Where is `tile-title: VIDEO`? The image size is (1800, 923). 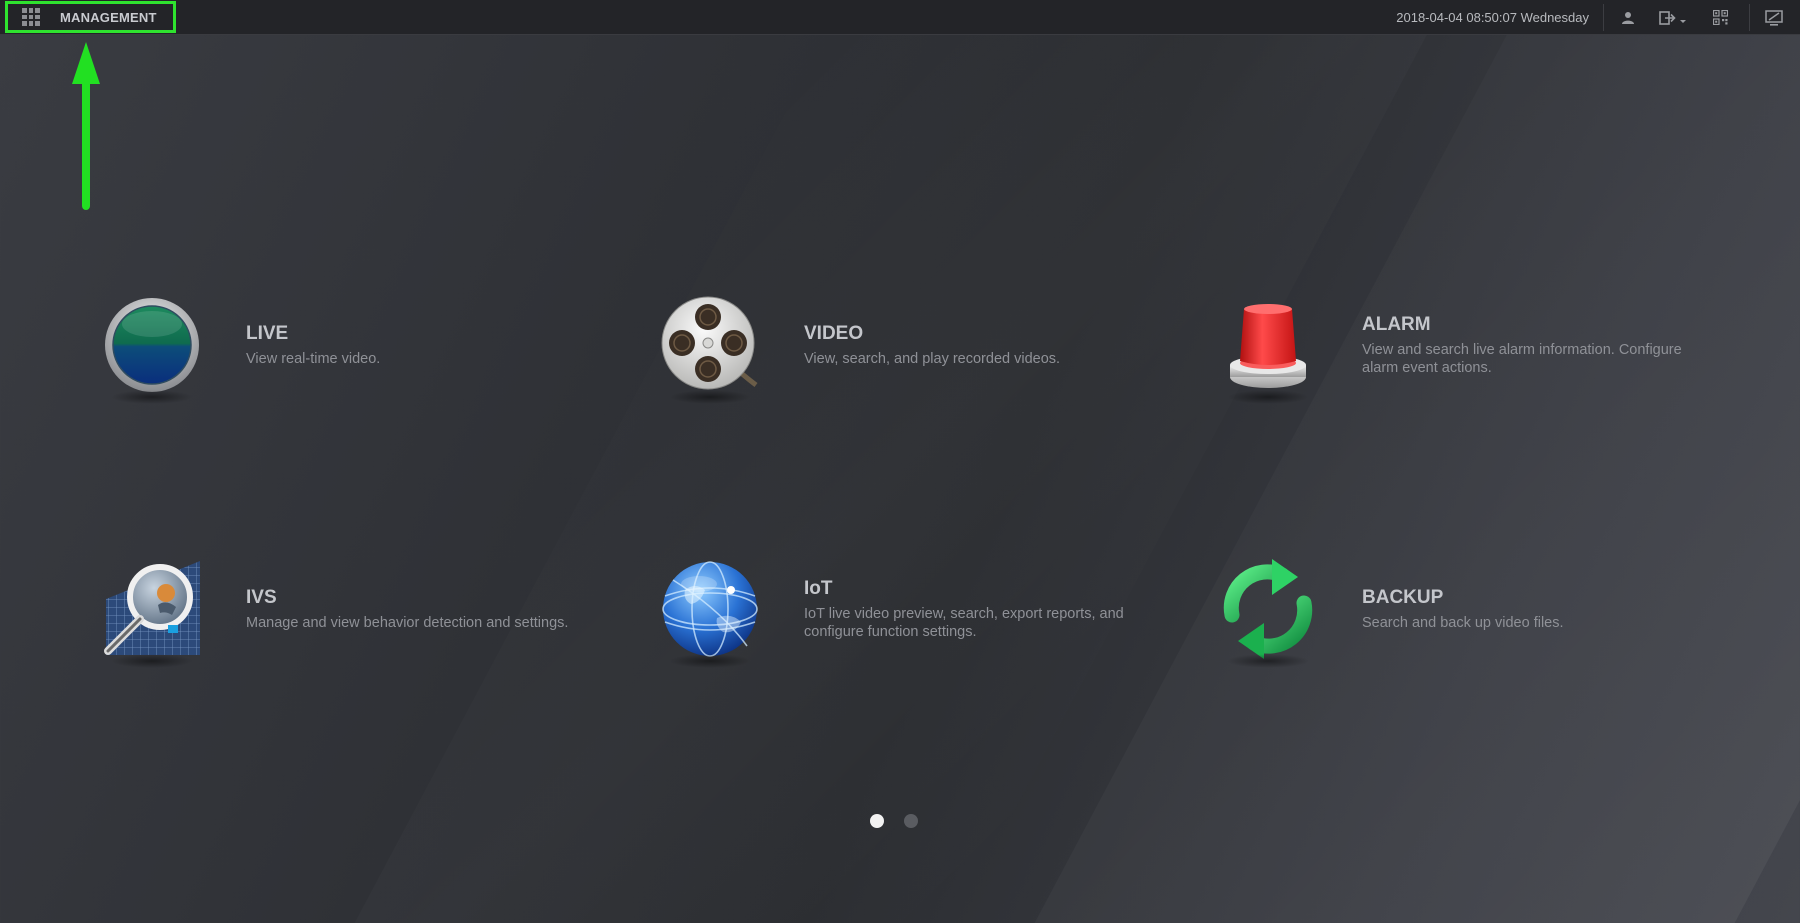
tile-title: VIDEO is located at coordinates (834, 333).